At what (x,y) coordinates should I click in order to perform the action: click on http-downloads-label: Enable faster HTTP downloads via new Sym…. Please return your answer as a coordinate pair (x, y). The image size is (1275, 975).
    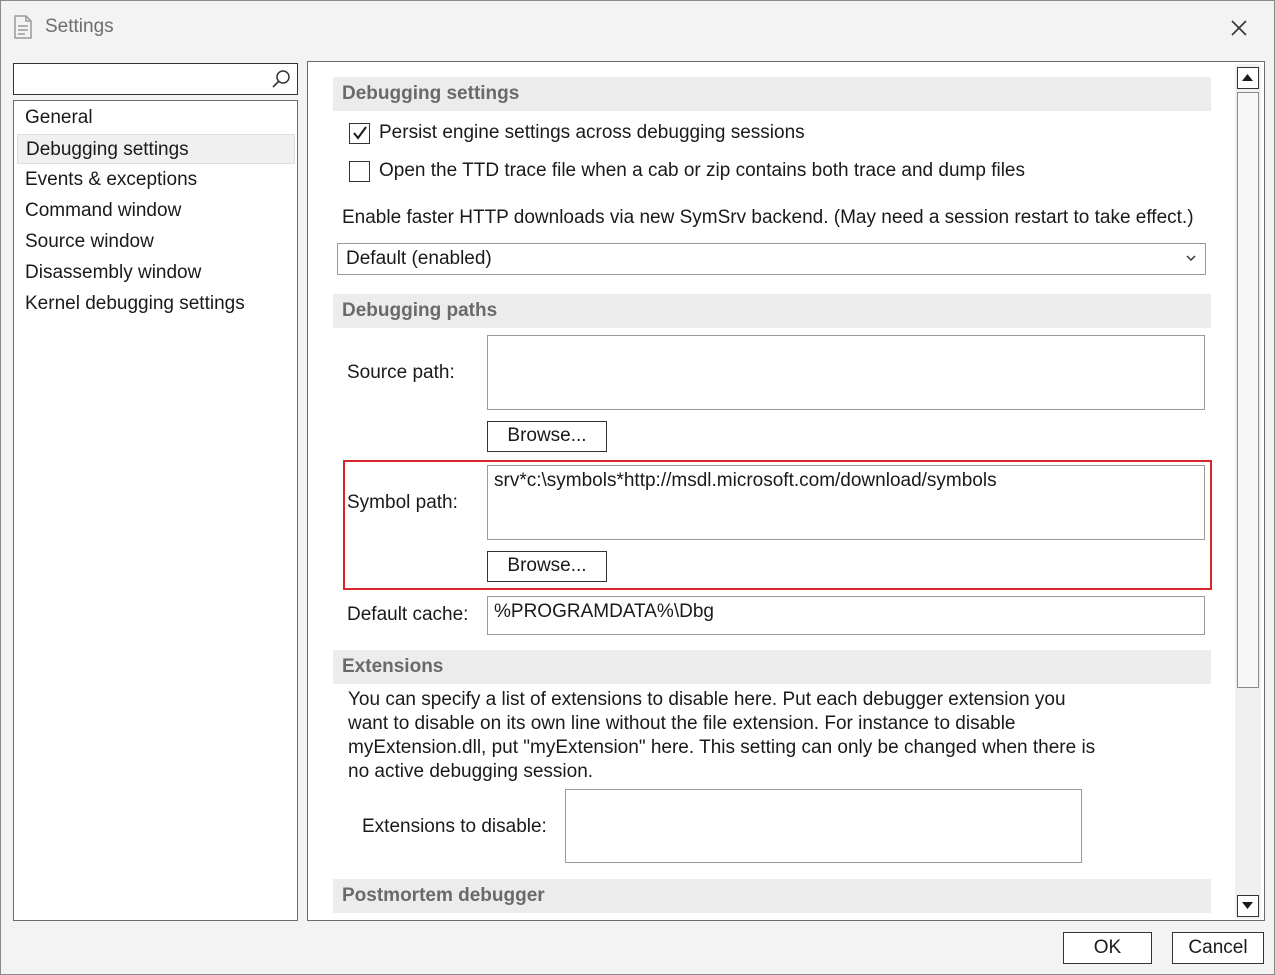
    Looking at the image, I should click on (768, 217).